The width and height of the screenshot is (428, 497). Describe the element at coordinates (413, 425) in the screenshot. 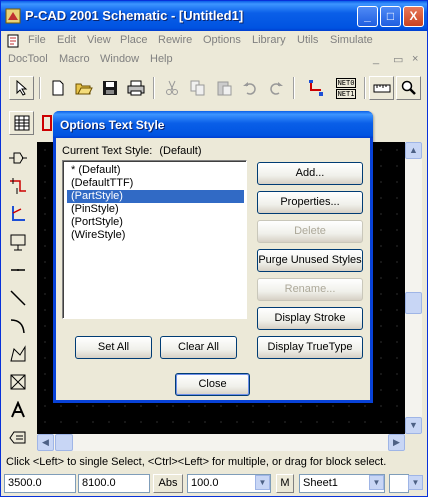

I see `scroll-down-icon: ▼` at that location.